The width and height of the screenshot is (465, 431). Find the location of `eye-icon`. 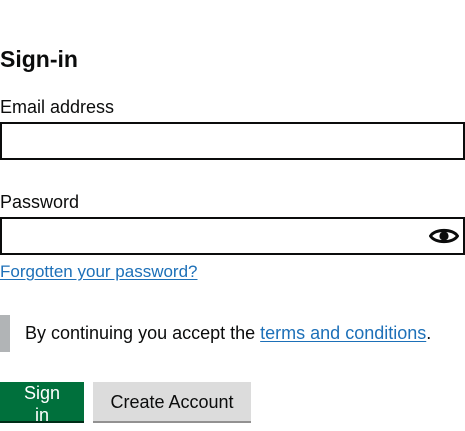

eye-icon is located at coordinates (444, 236).